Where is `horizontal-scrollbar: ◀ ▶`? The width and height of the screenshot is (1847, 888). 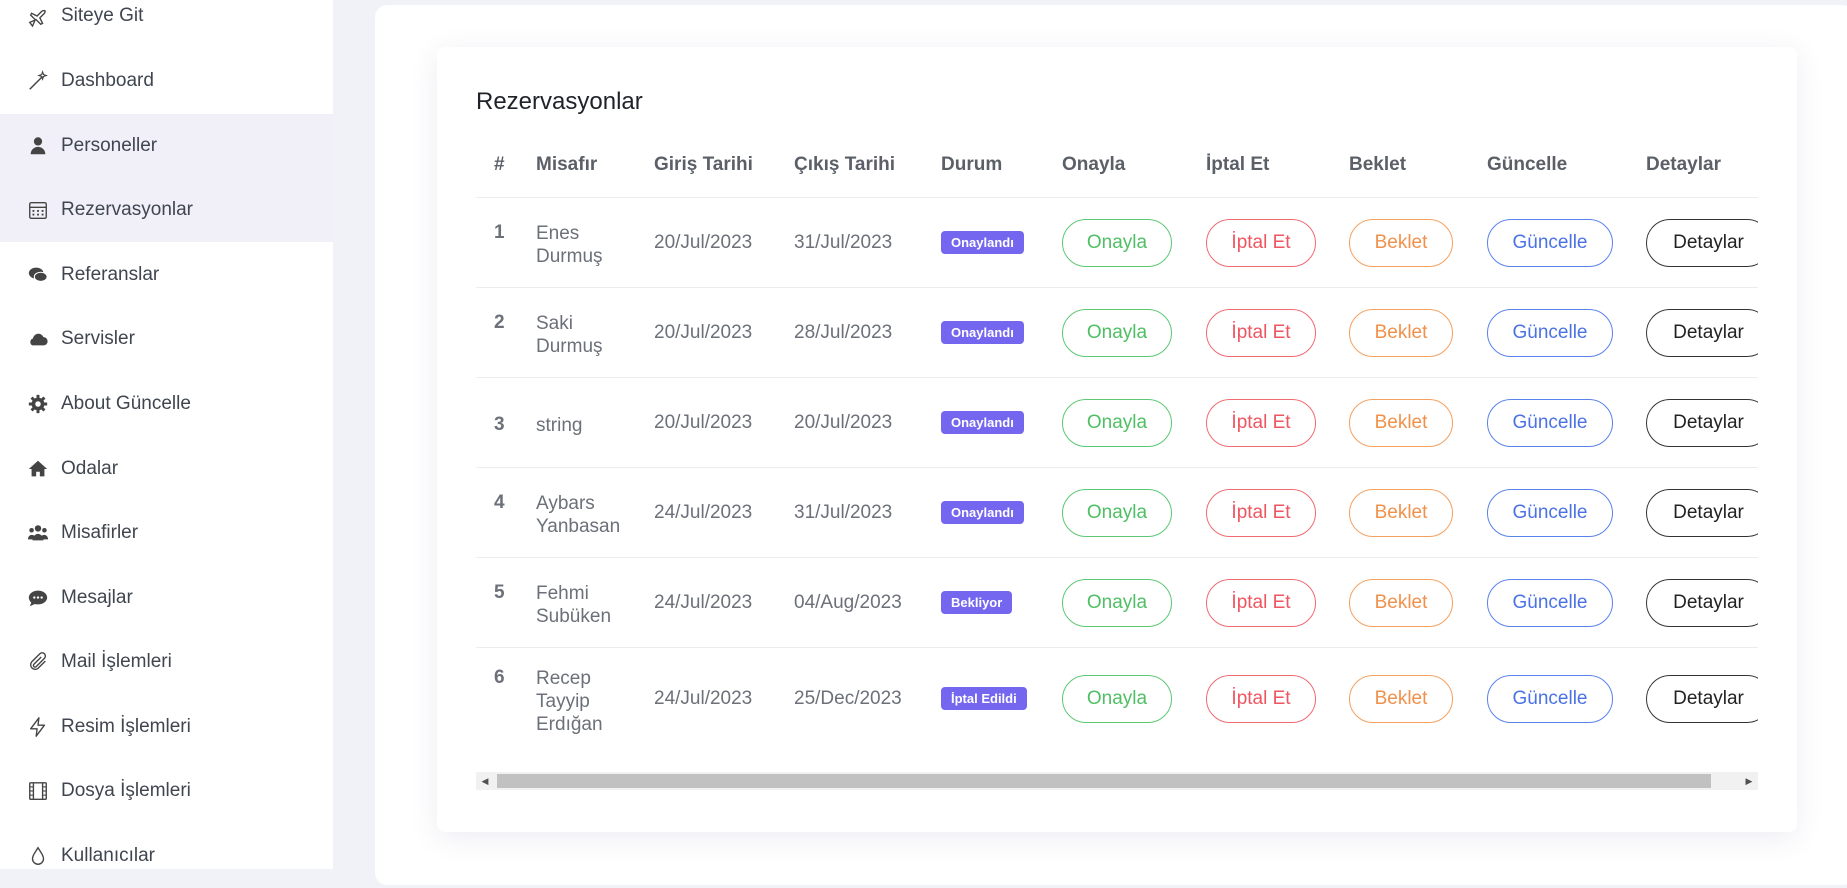 horizontal-scrollbar: ◀ ▶ is located at coordinates (1117, 781).